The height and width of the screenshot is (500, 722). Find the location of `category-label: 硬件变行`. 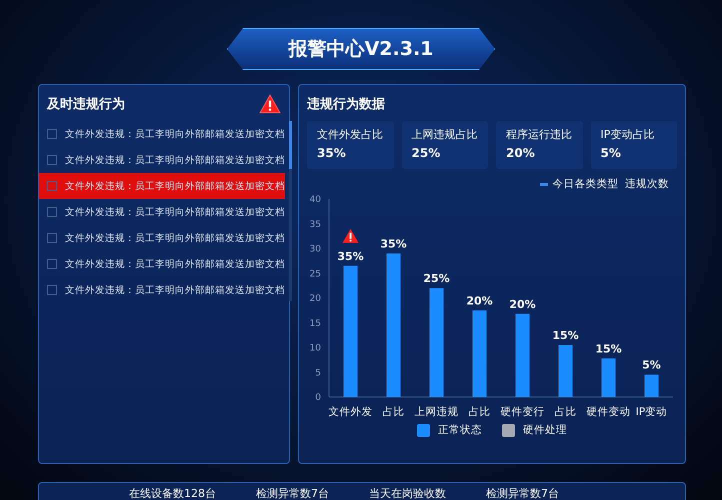

category-label: 硬件变行 is located at coordinates (522, 412).